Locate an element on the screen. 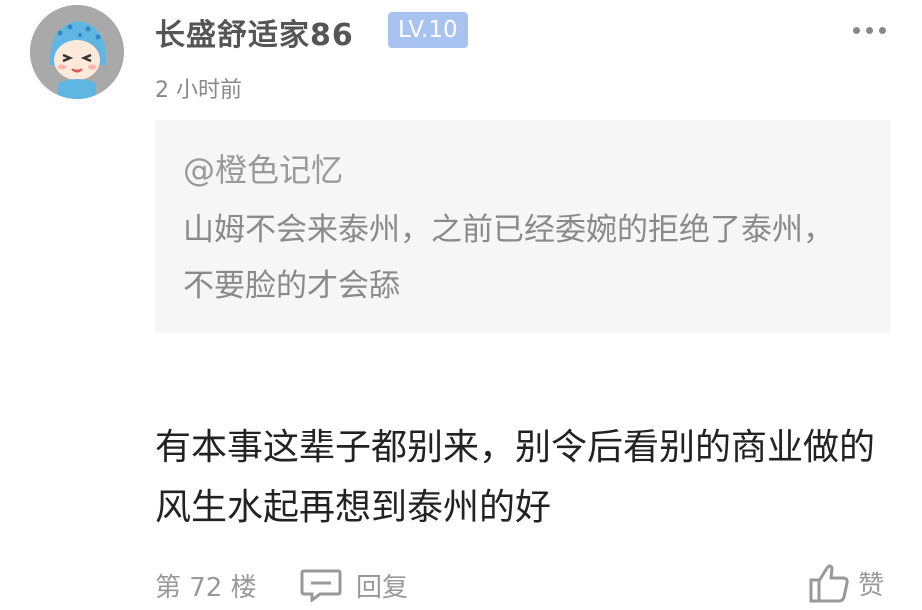 This screenshot has height=610, width=922. thumbs-up-icon is located at coordinates (829, 583).